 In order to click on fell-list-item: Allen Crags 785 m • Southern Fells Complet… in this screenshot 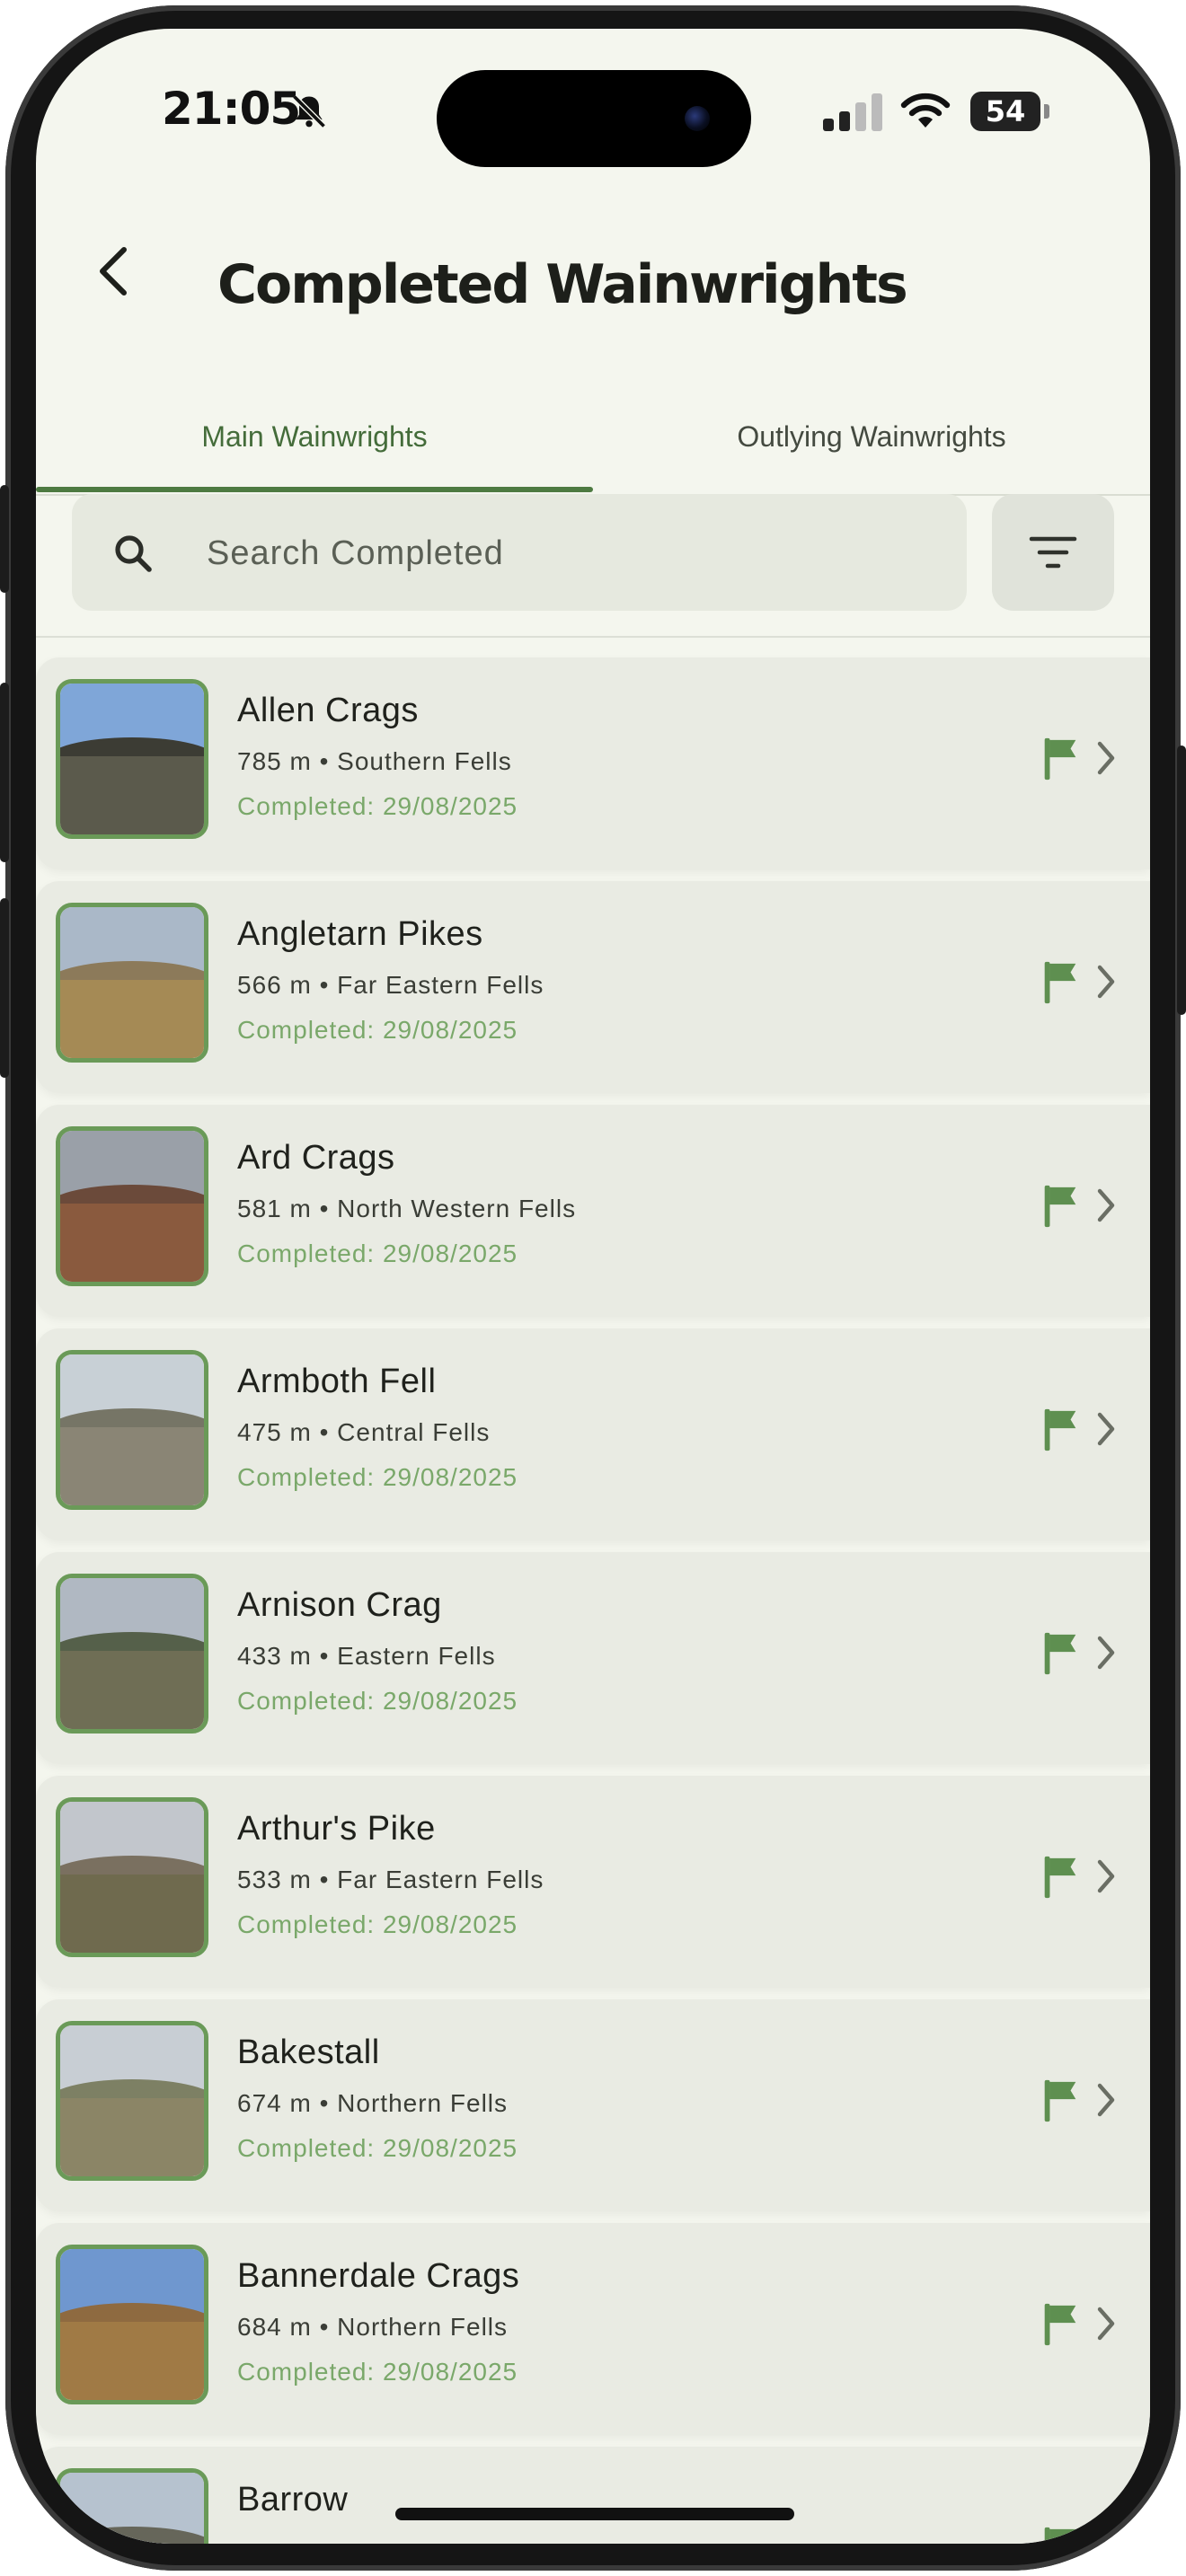, I will do `click(593, 763)`.